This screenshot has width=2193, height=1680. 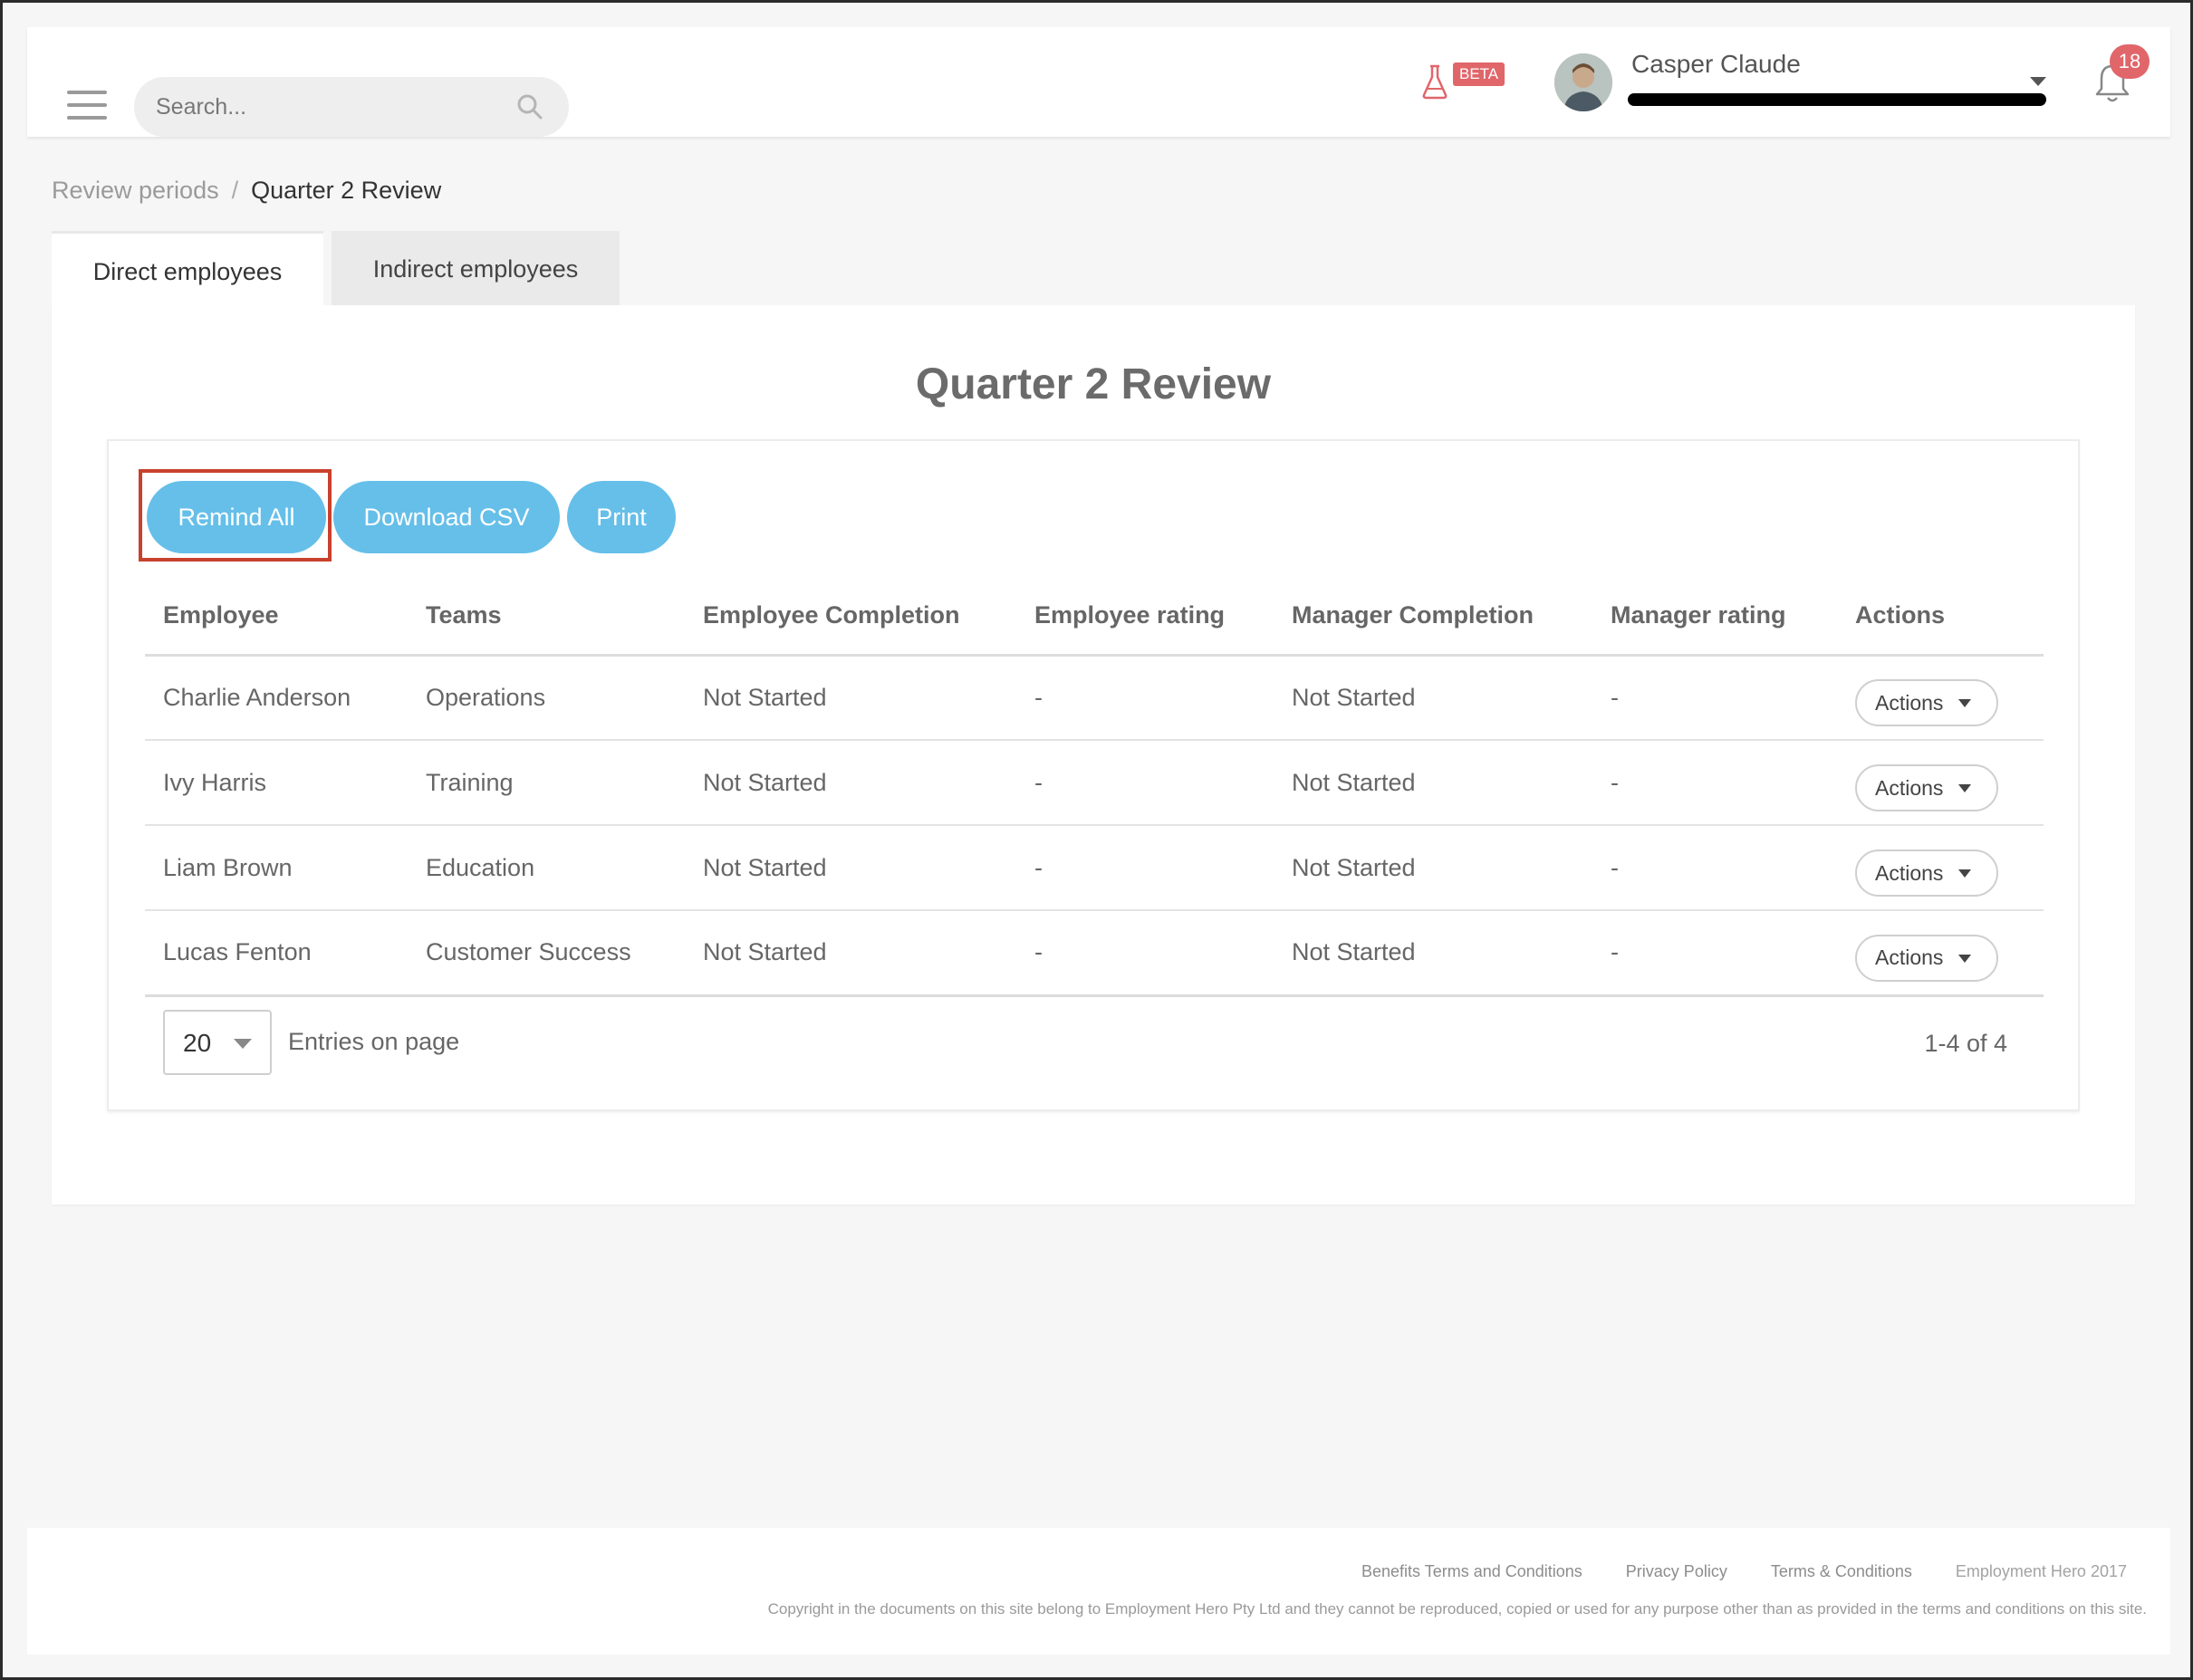 I want to click on column-header-manager-completion: Manager Completion, so click(x=1433, y=617).